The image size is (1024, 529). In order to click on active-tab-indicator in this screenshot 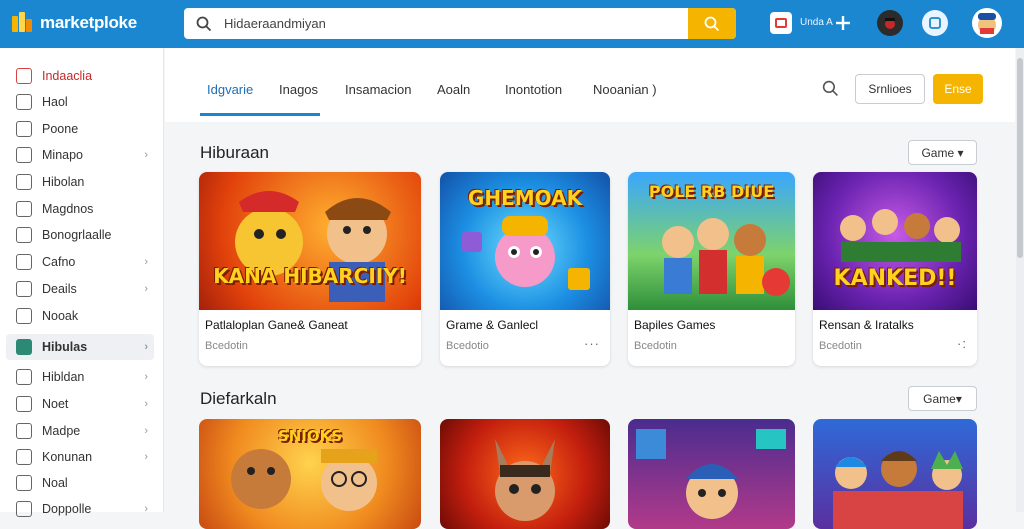, I will do `click(260, 114)`.